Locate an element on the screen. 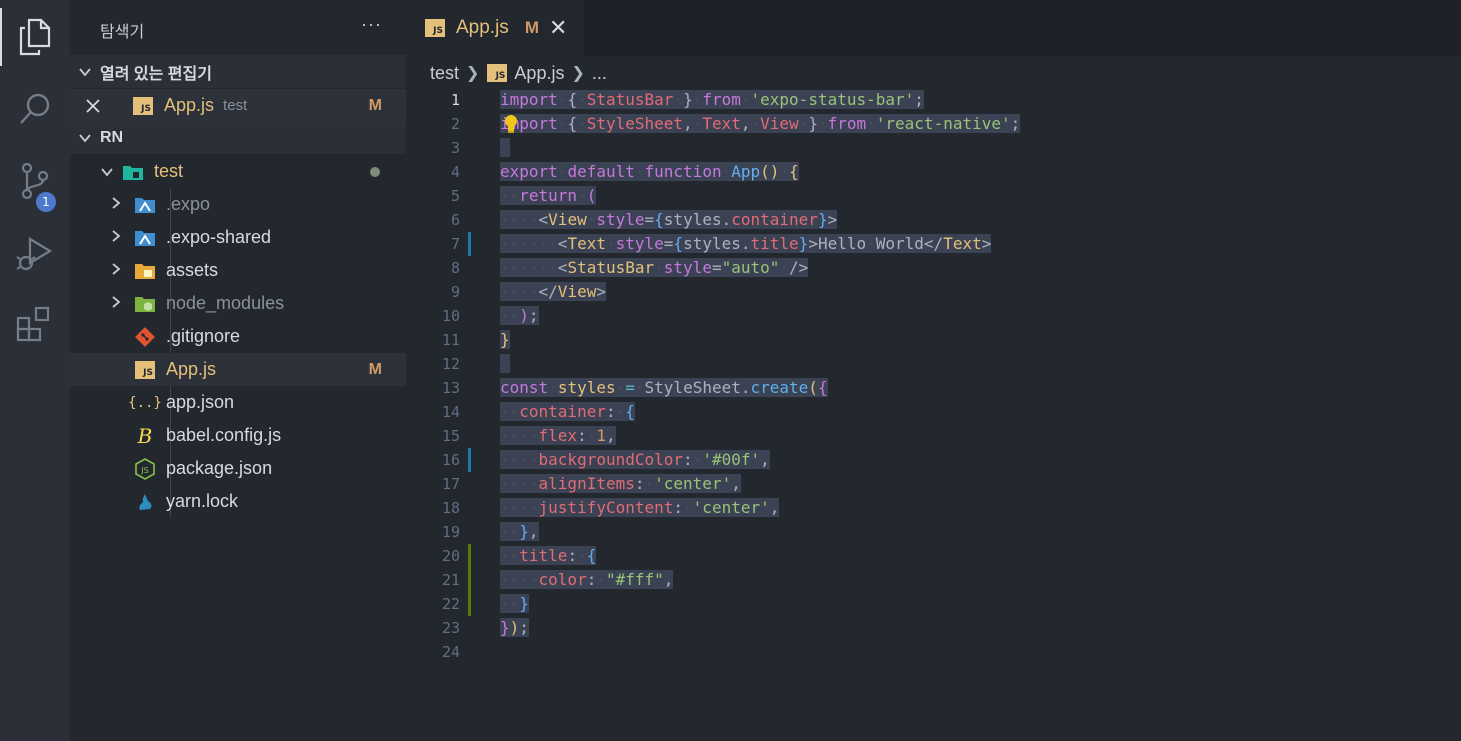 This screenshot has height=741, width=1461. close-icon is located at coordinates (93, 105).